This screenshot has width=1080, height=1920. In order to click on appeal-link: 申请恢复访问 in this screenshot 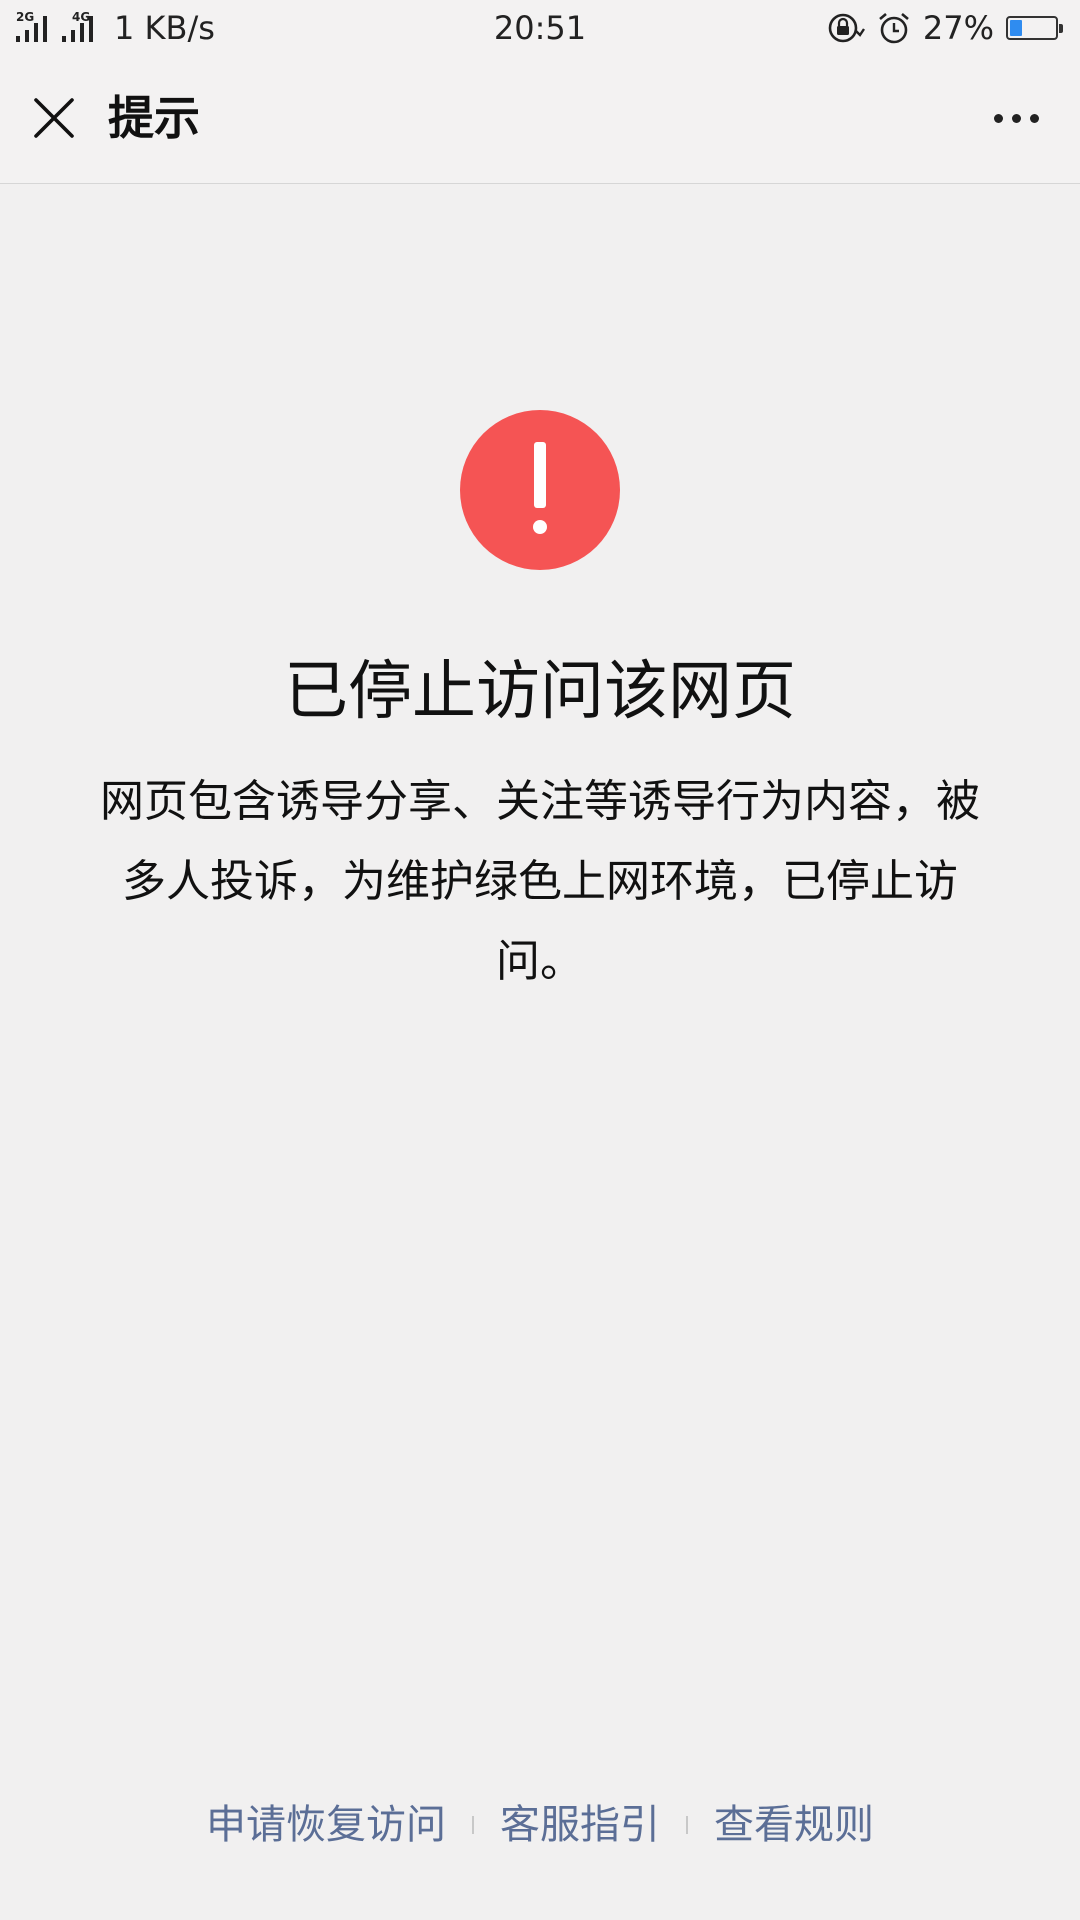, I will do `click(326, 1825)`.